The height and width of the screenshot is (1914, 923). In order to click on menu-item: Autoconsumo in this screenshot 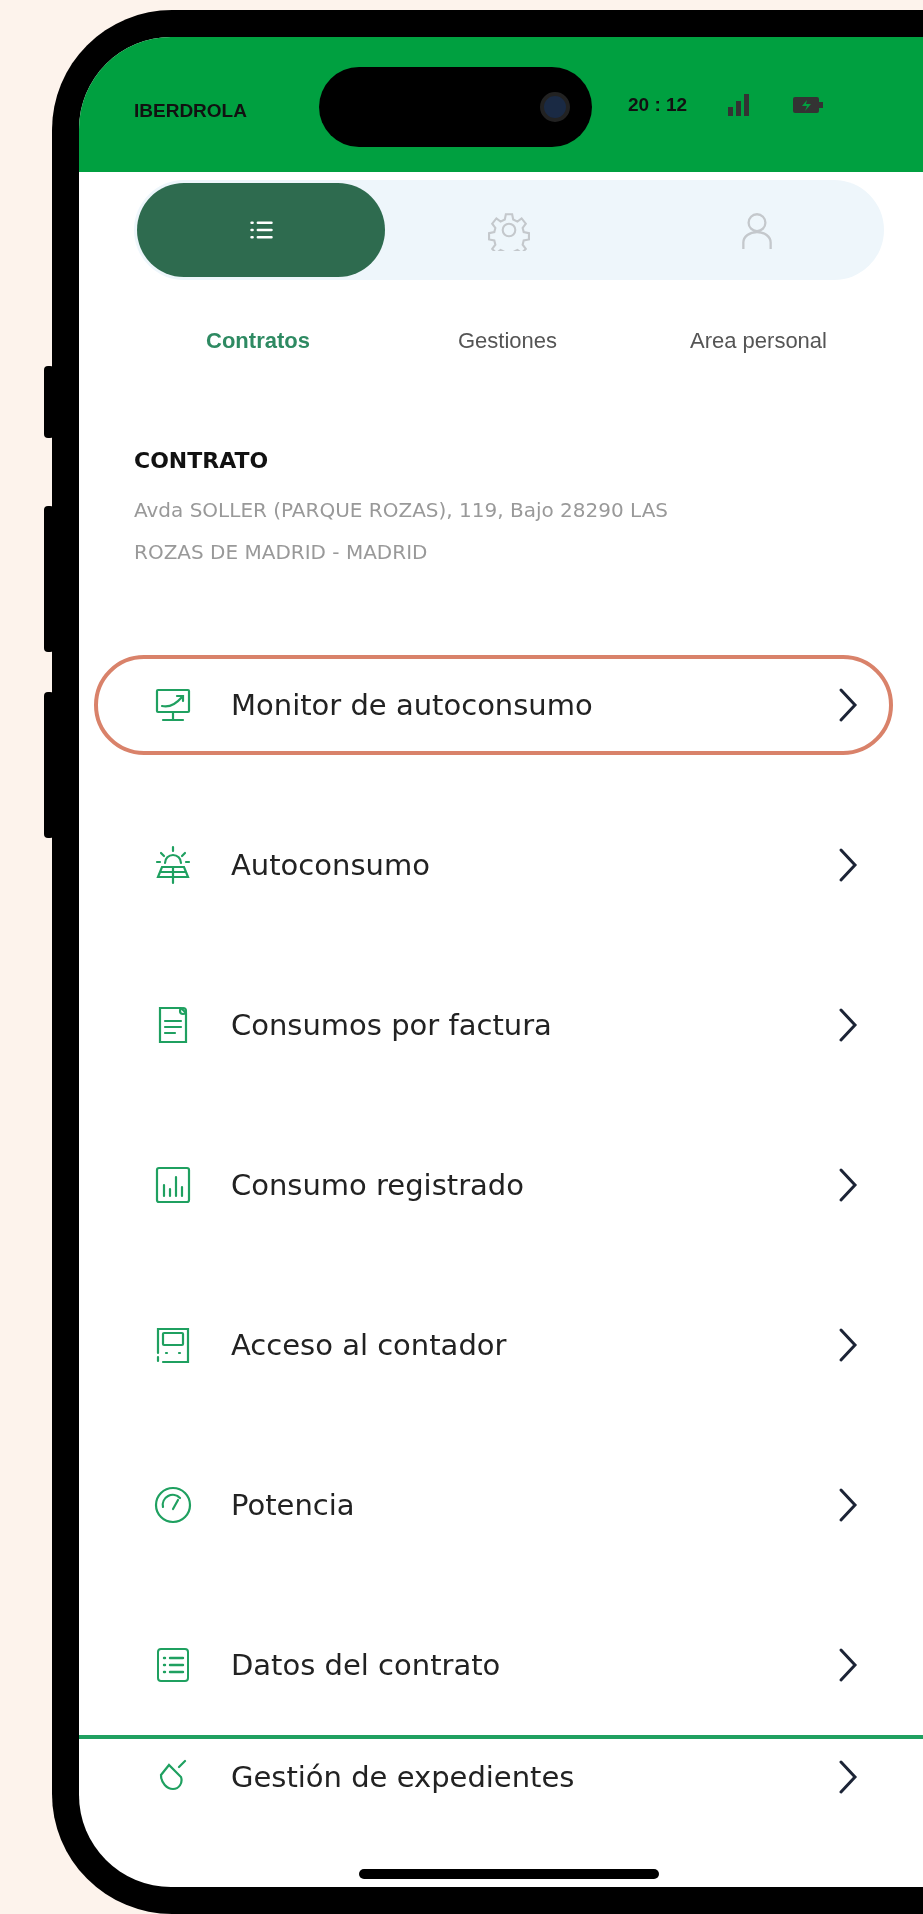, I will do `click(493, 865)`.